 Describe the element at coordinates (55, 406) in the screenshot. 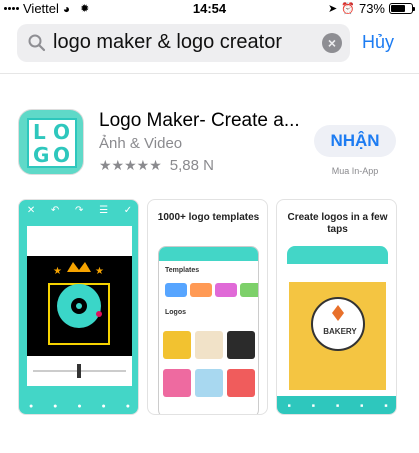

I see `tool-icon-2: ●` at that location.